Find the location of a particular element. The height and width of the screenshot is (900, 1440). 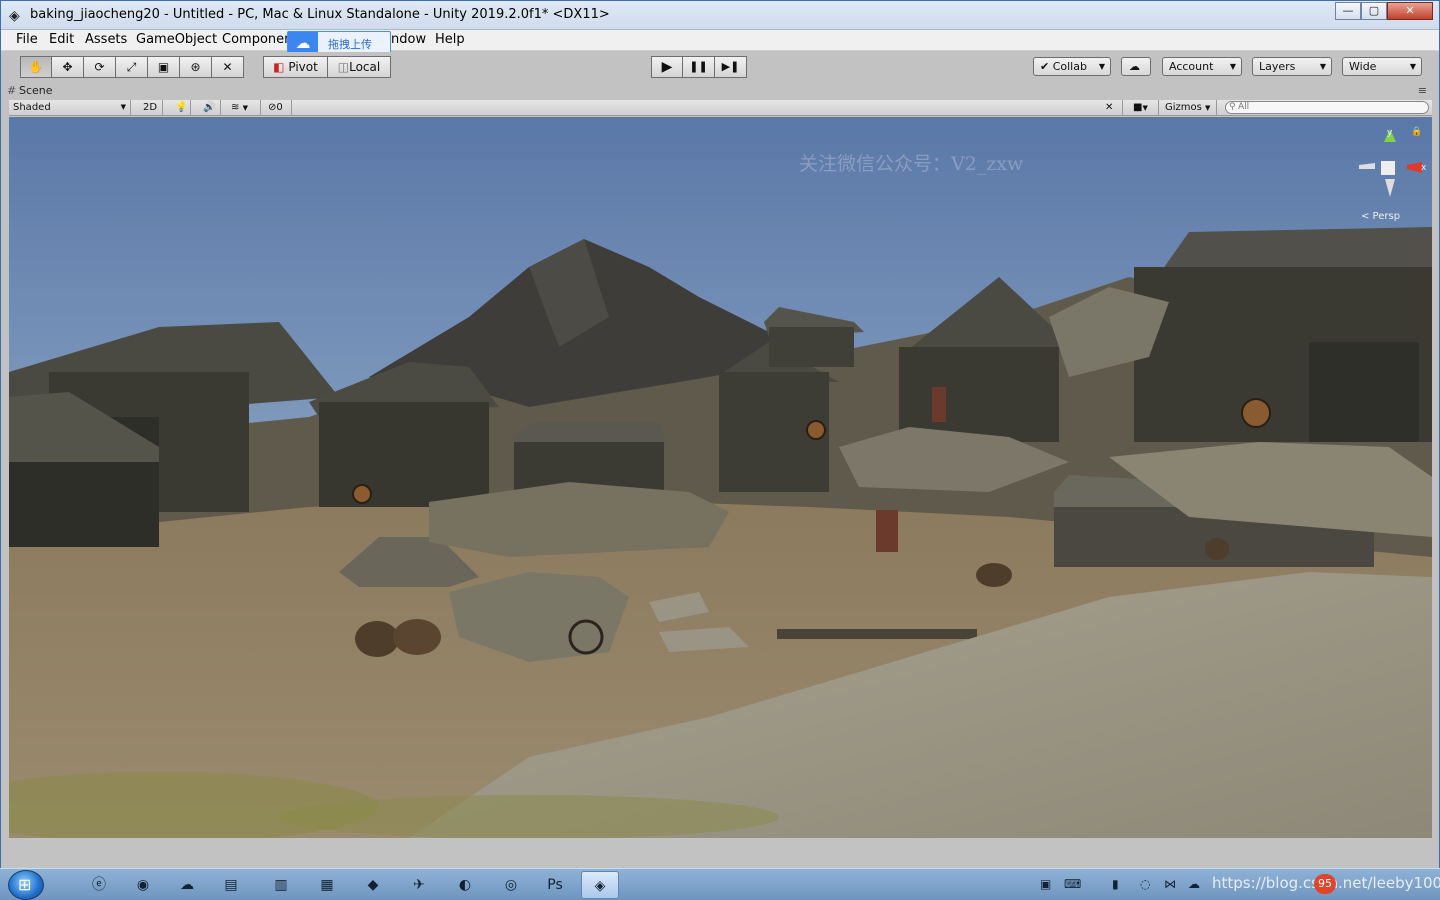

gizmos-label: Gizmos is located at coordinates (1183, 107).